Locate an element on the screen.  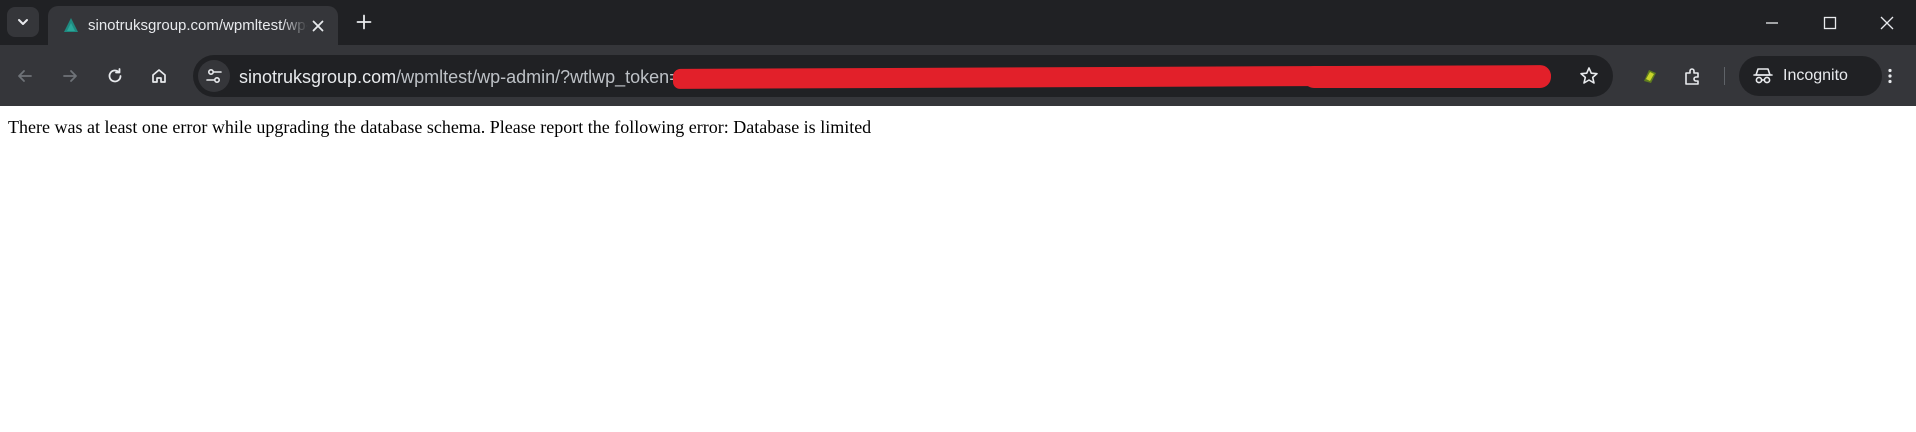
extensions-menu-button is located at coordinates (1693, 76).